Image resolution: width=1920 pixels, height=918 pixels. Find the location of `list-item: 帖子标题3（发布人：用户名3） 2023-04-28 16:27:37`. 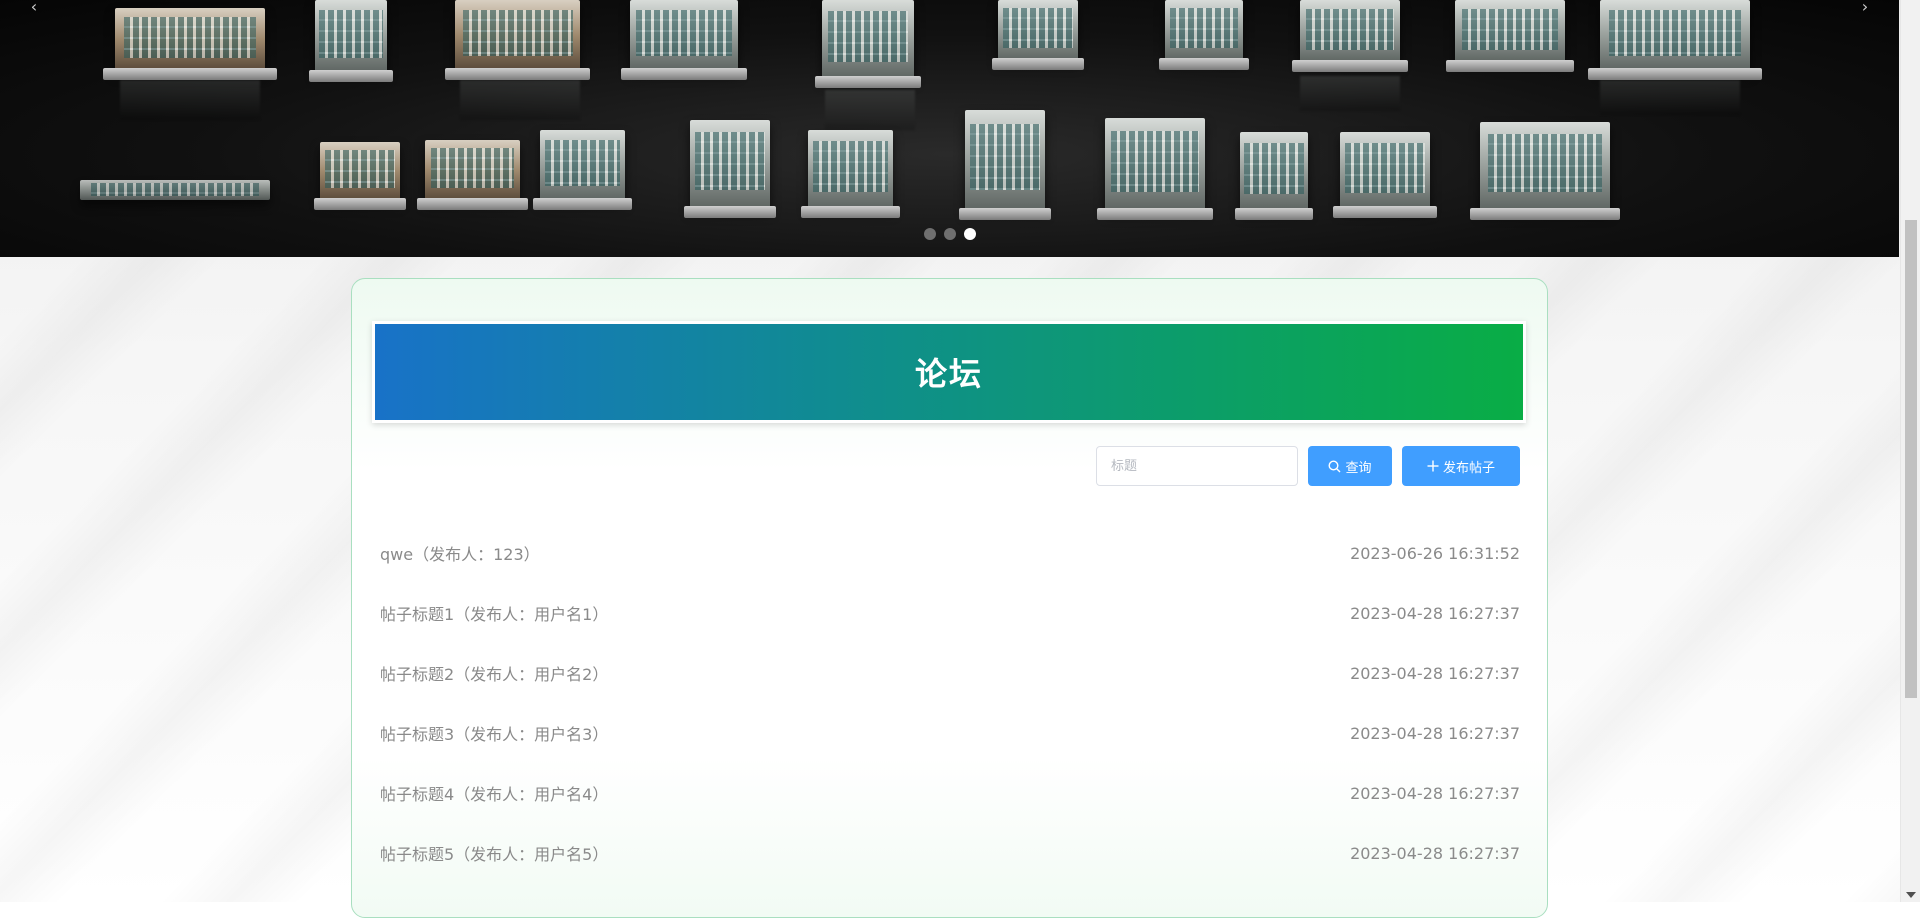

list-item: 帖子标题3（发布人：用户名3） 2023-04-28 16:27:37 is located at coordinates (950, 733).